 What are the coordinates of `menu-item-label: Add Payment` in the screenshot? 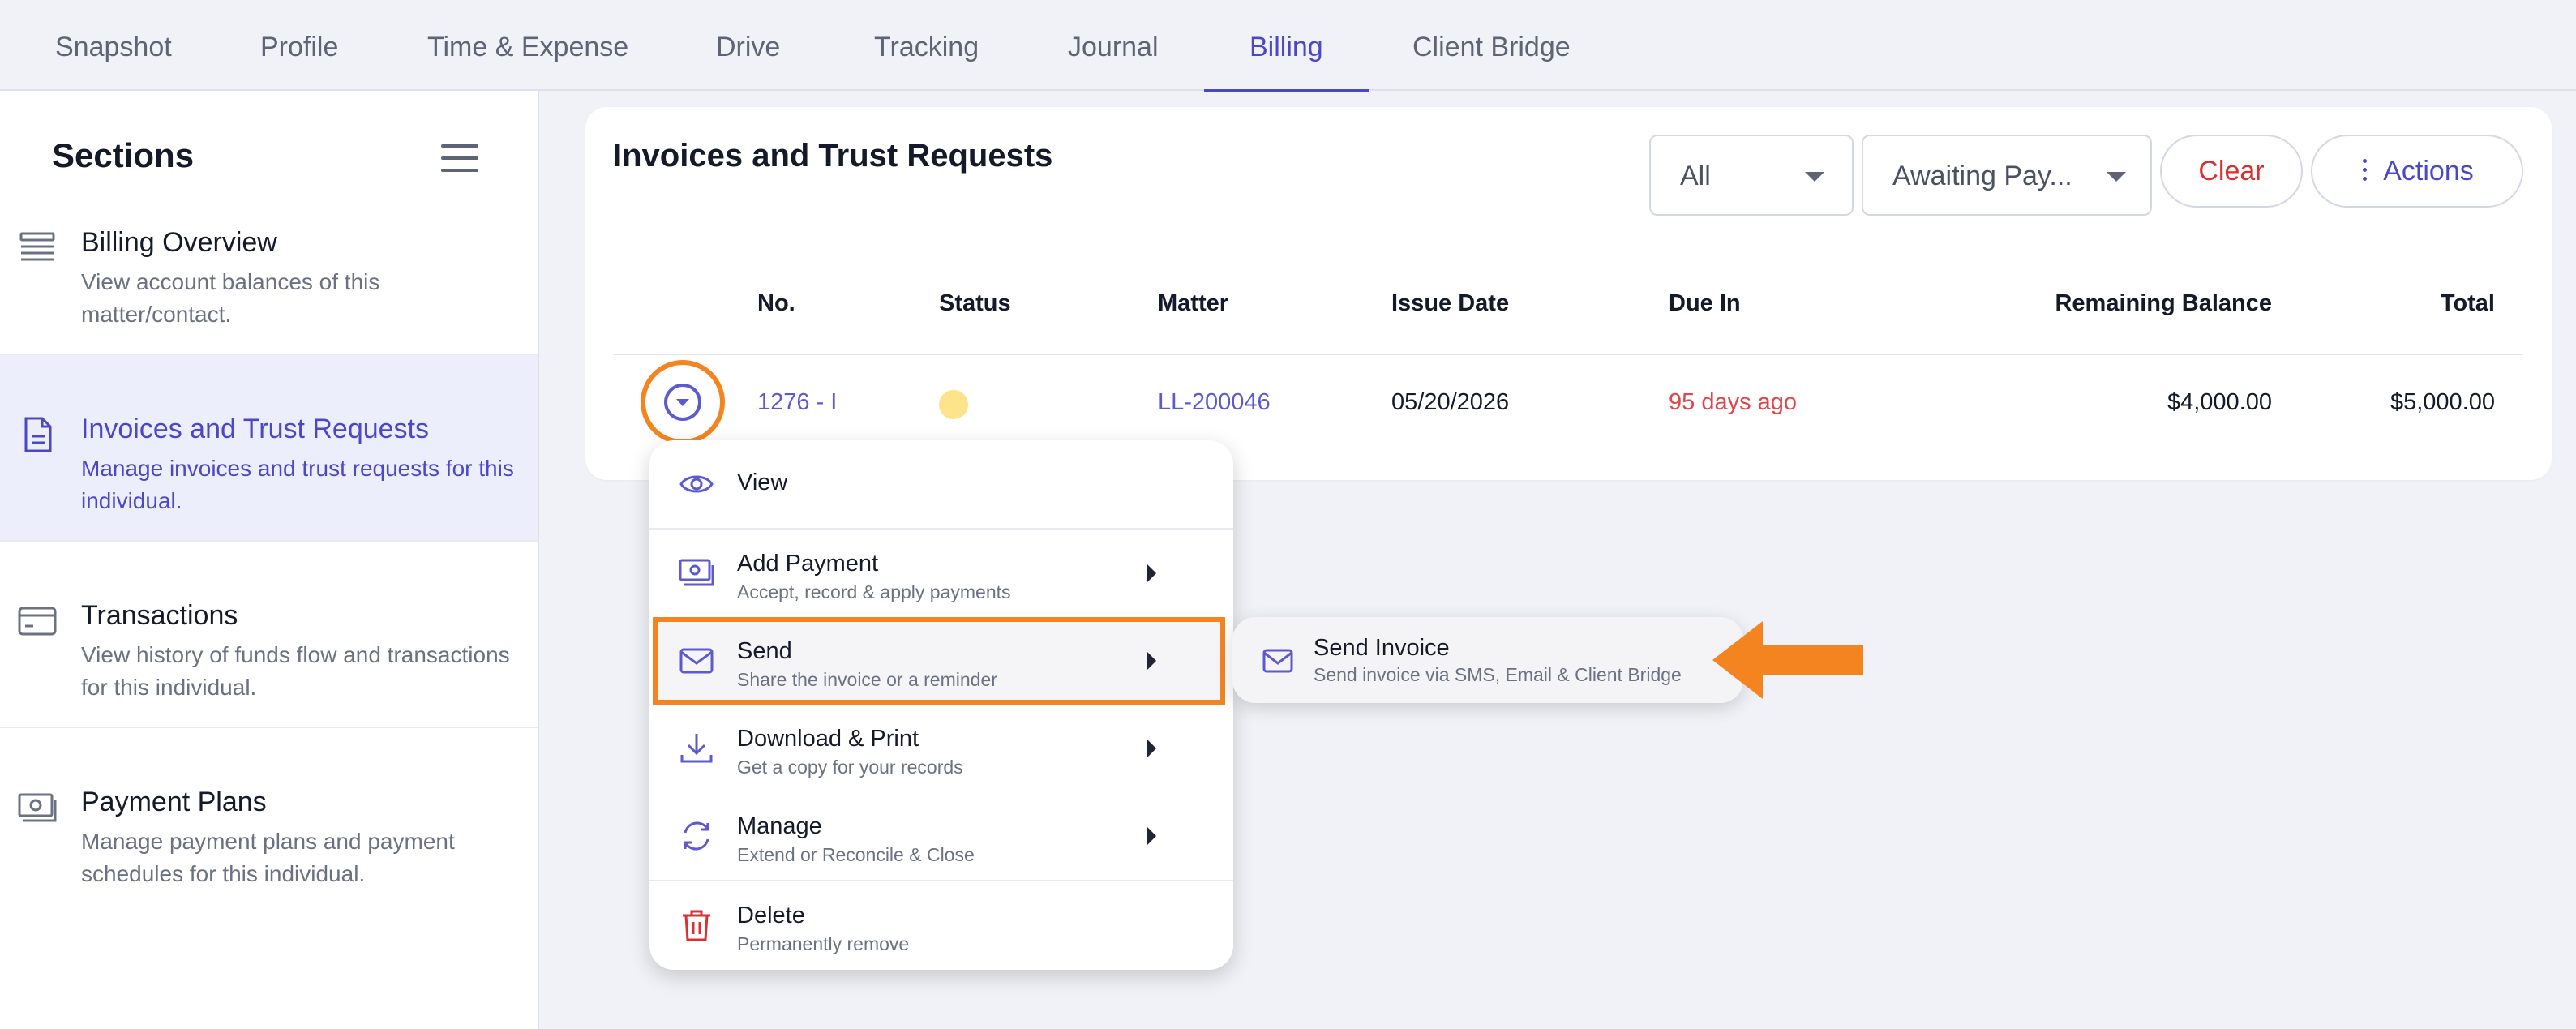 It's located at (808, 564).